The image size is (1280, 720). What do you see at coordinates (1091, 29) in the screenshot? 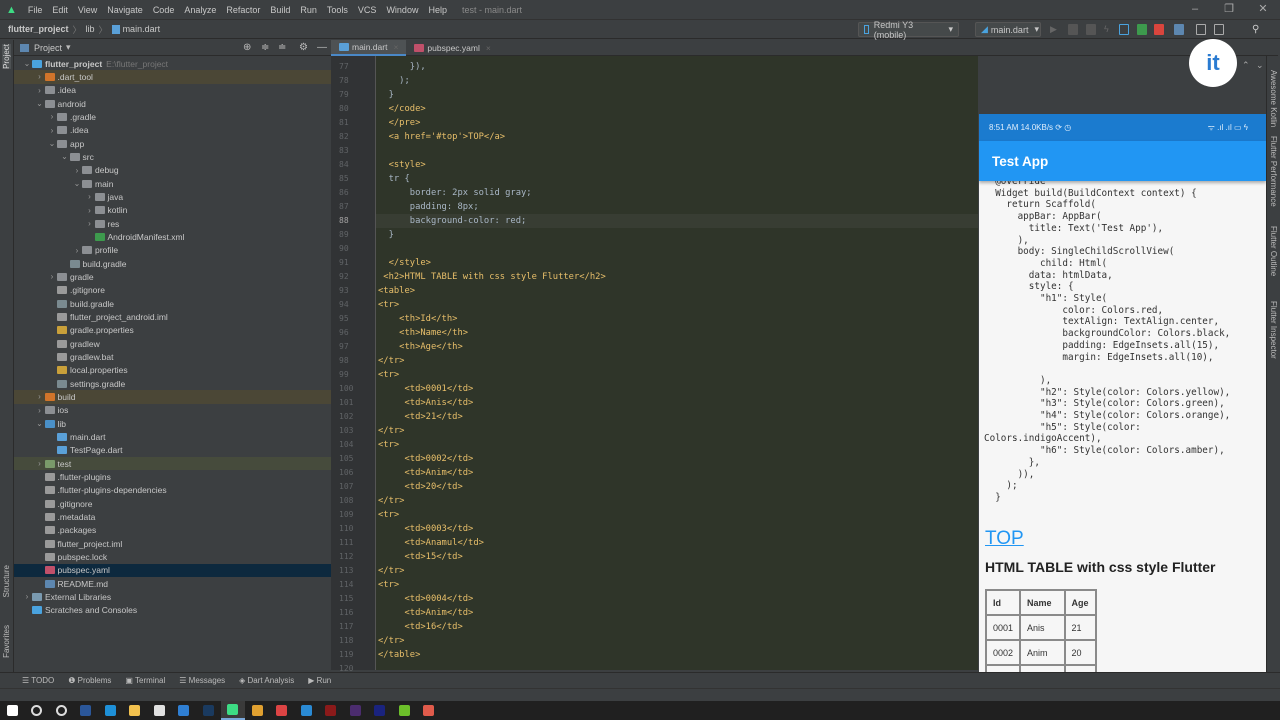
I see `attach-icon` at bounding box center [1091, 29].